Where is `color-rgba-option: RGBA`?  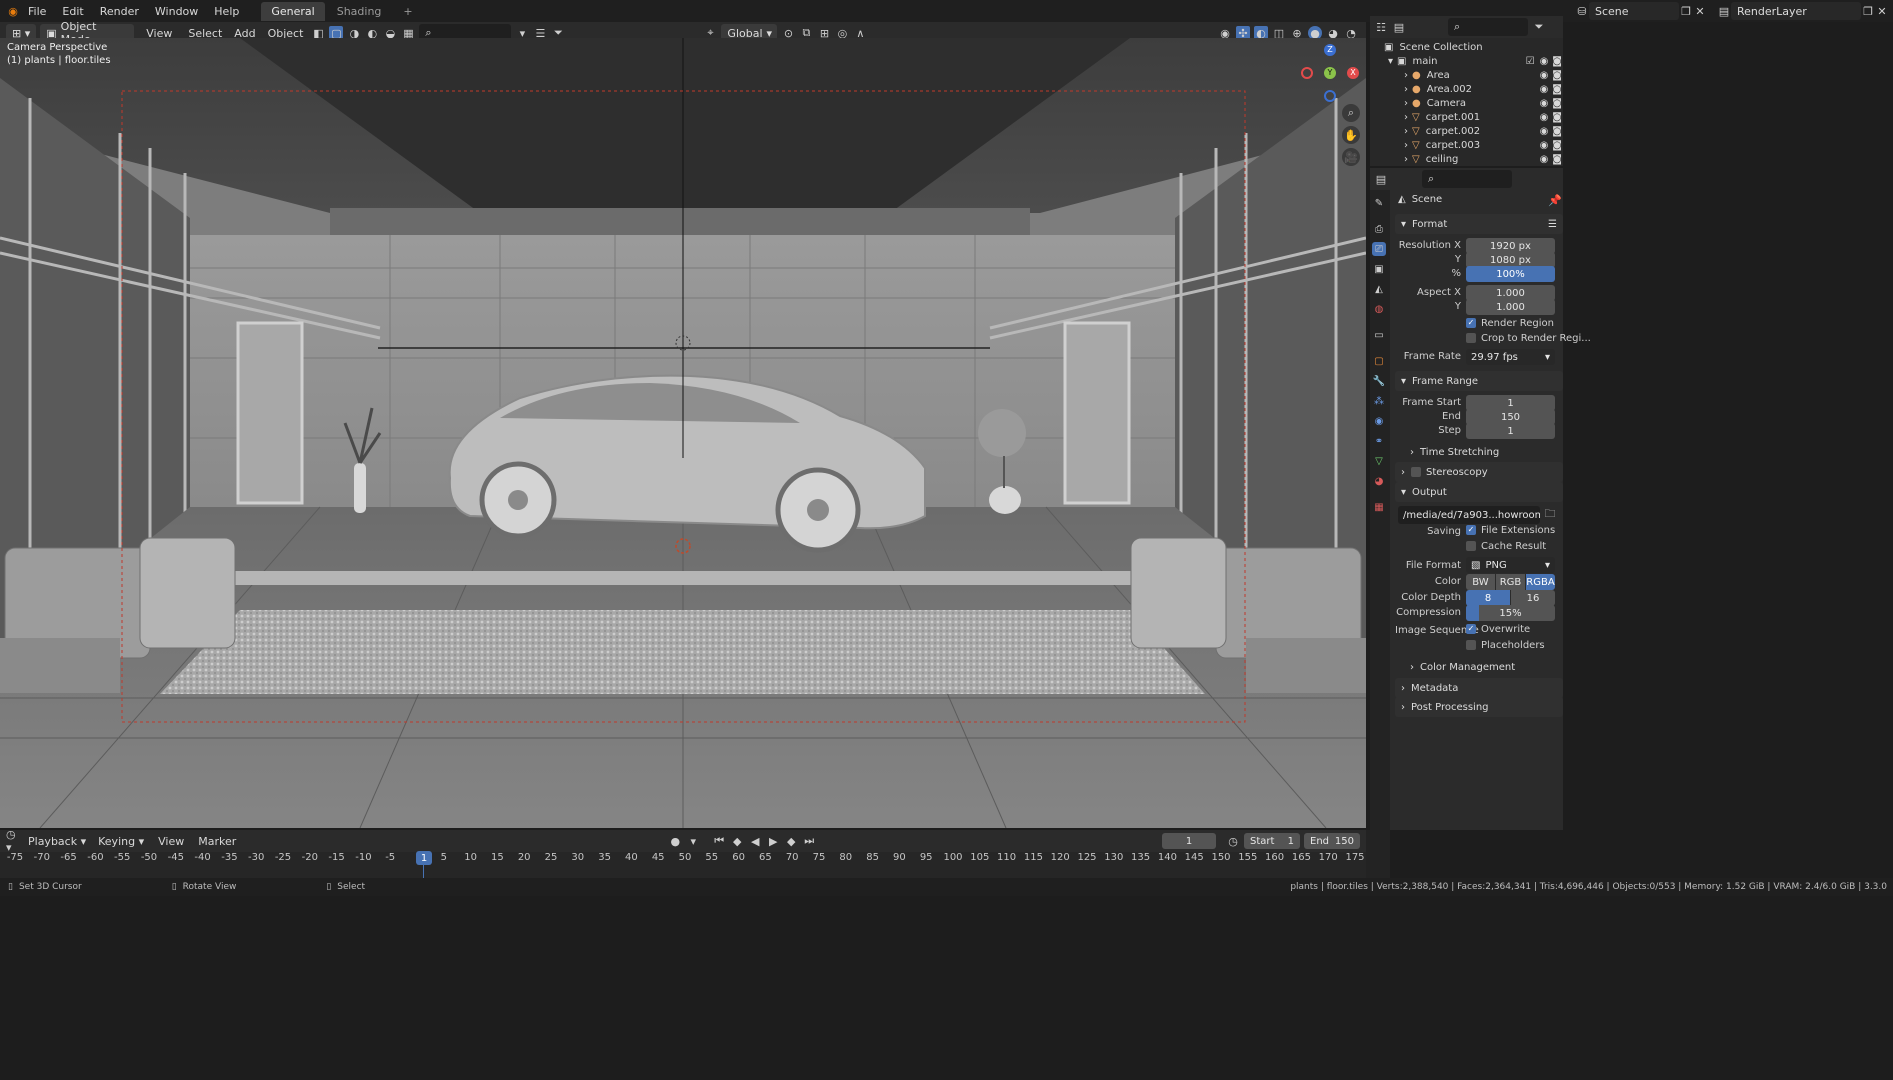
color-rgba-option: RGBA is located at coordinates (1540, 582).